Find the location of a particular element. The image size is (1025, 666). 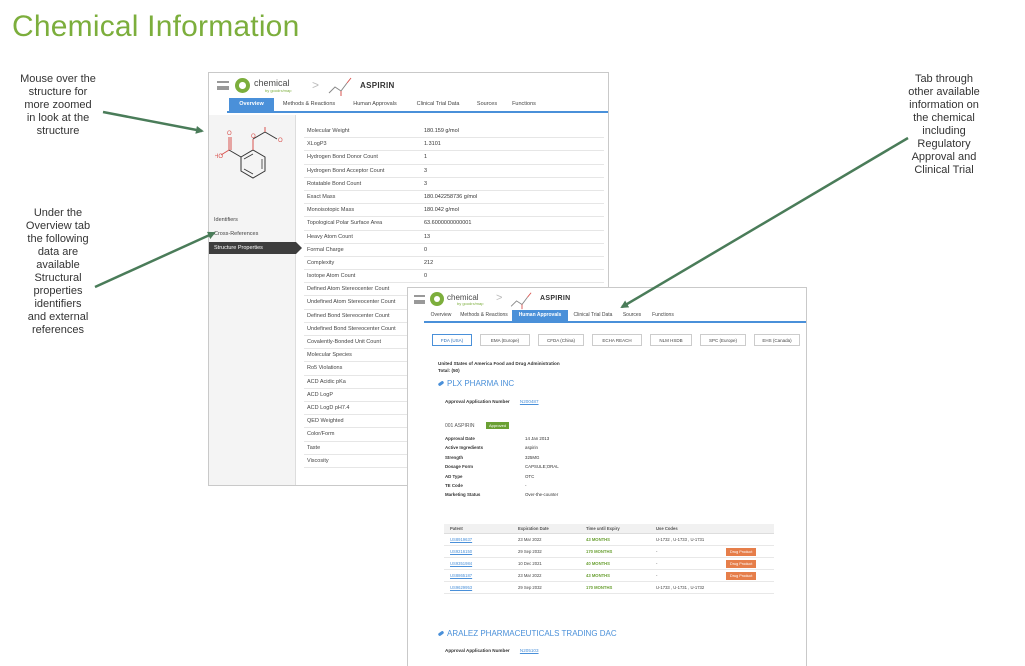

property-label: QED Weighted is located at coordinates (325, 421).